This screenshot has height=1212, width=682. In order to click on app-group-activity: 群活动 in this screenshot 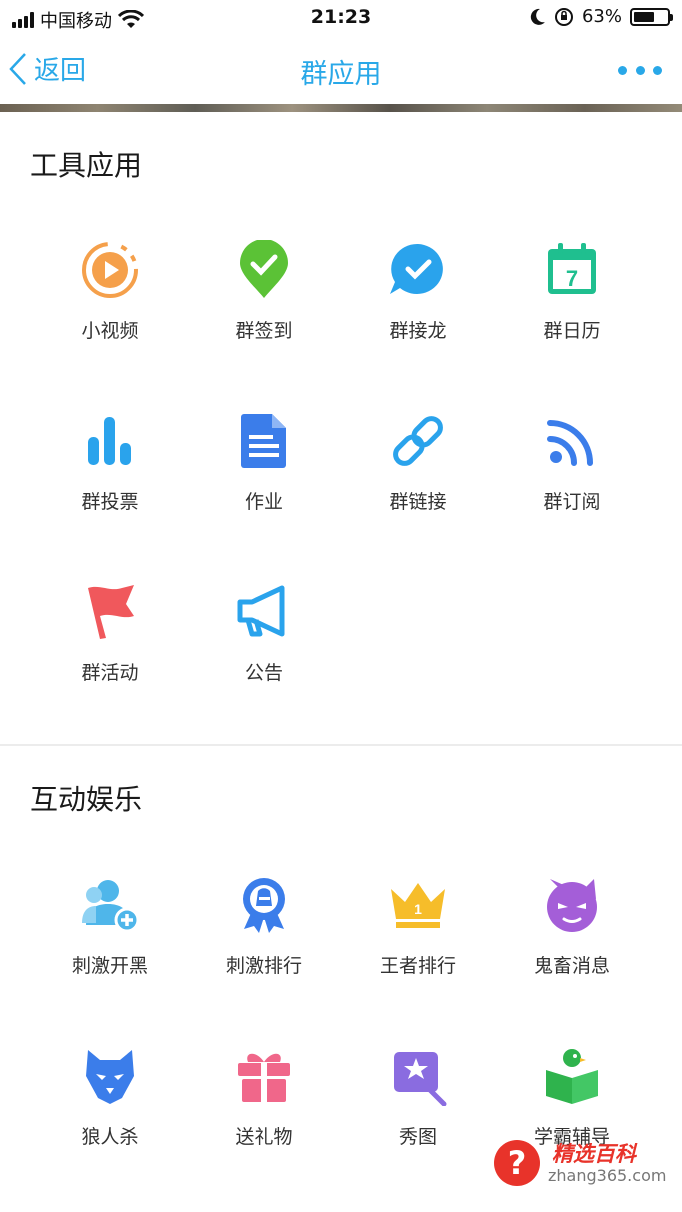, I will do `click(110, 637)`.